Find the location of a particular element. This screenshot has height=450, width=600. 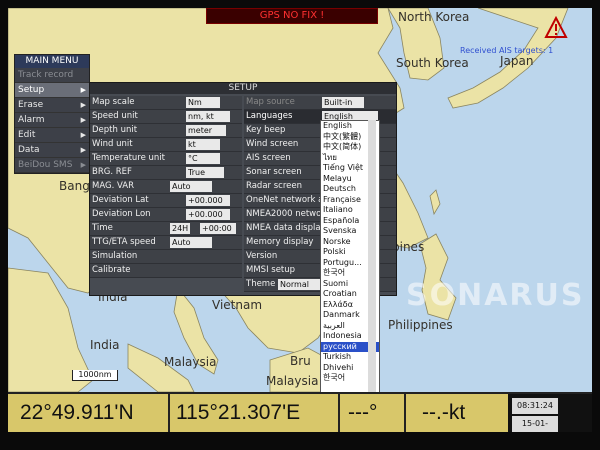

clock-time: 08:31:24 is located at coordinates (535, 406).